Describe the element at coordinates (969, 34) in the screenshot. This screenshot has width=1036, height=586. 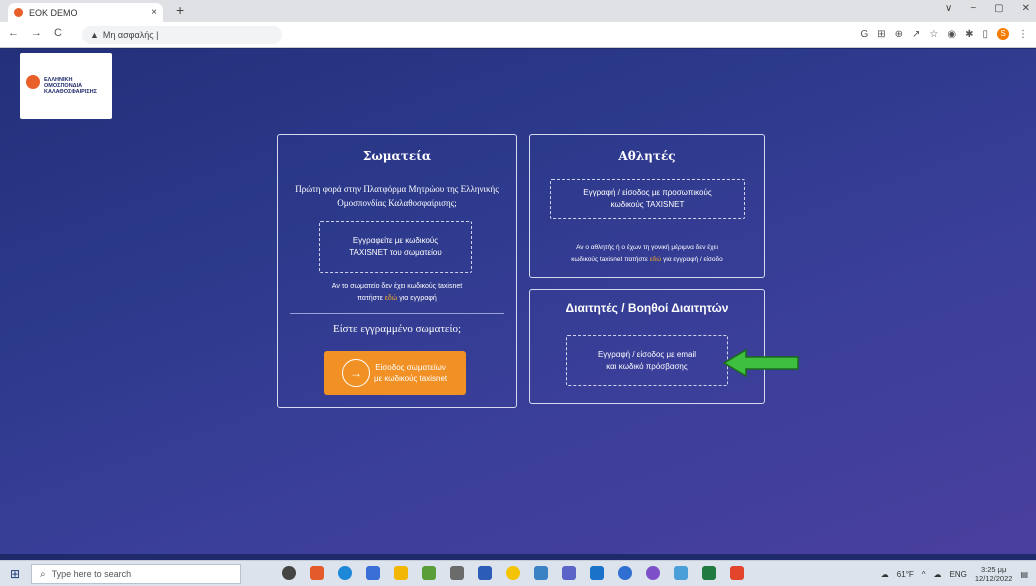
I see `extensions-puzzle-icon: ✱` at that location.